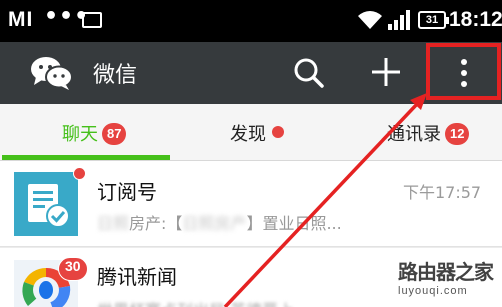 The width and height of the screenshot is (502, 307). Describe the element at coordinates (464, 62) in the screenshot. I see `more-vertical-icon` at that location.